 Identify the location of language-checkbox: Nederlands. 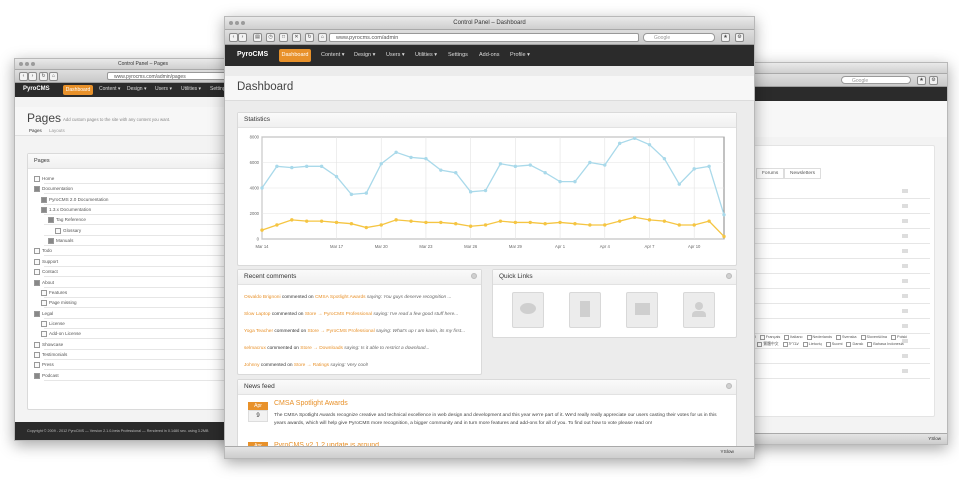
(819, 337).